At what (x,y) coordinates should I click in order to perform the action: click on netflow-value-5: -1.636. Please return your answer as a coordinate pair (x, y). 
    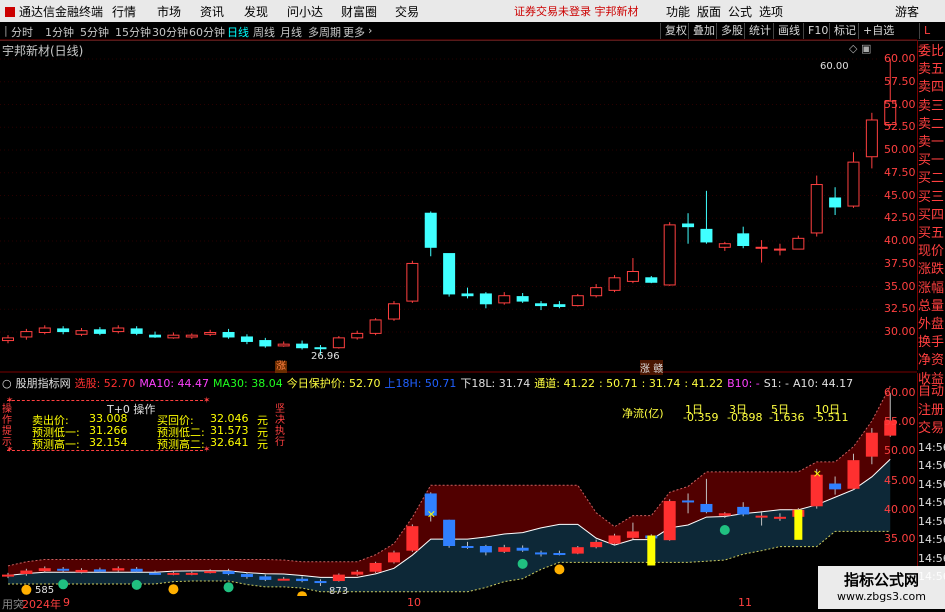
    Looking at the image, I should click on (787, 417).